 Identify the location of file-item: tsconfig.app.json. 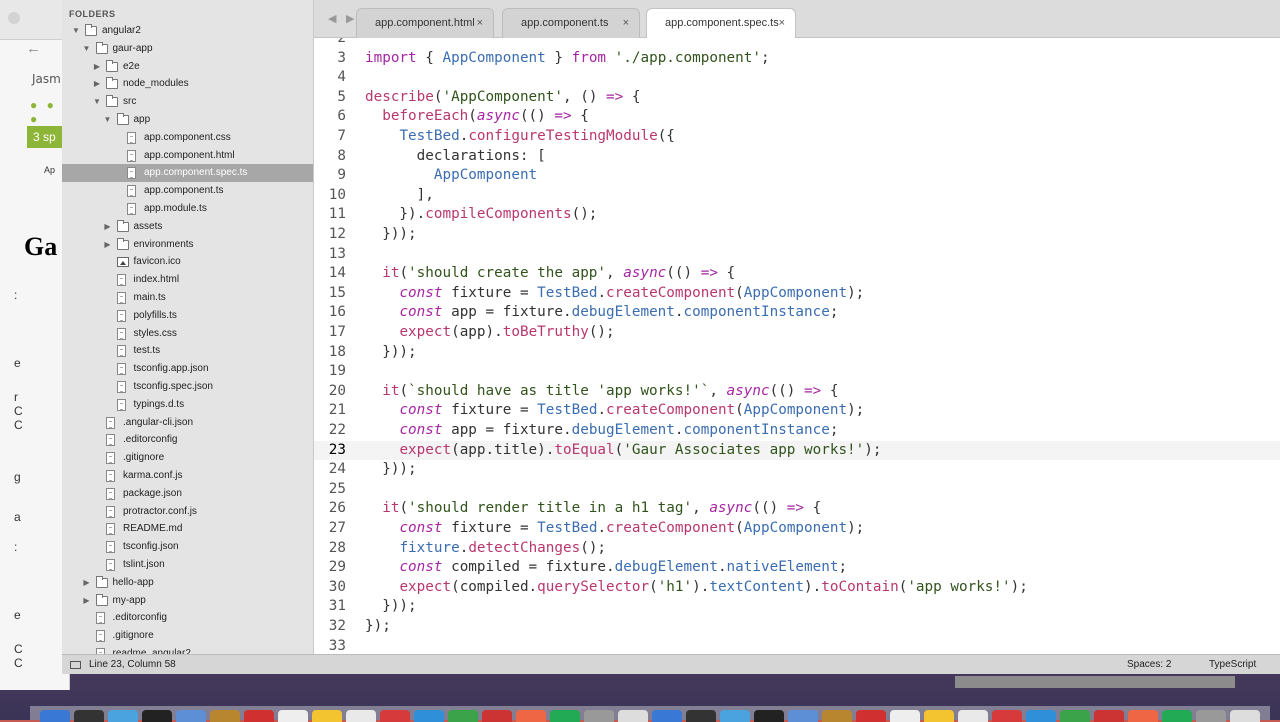
(187, 369).